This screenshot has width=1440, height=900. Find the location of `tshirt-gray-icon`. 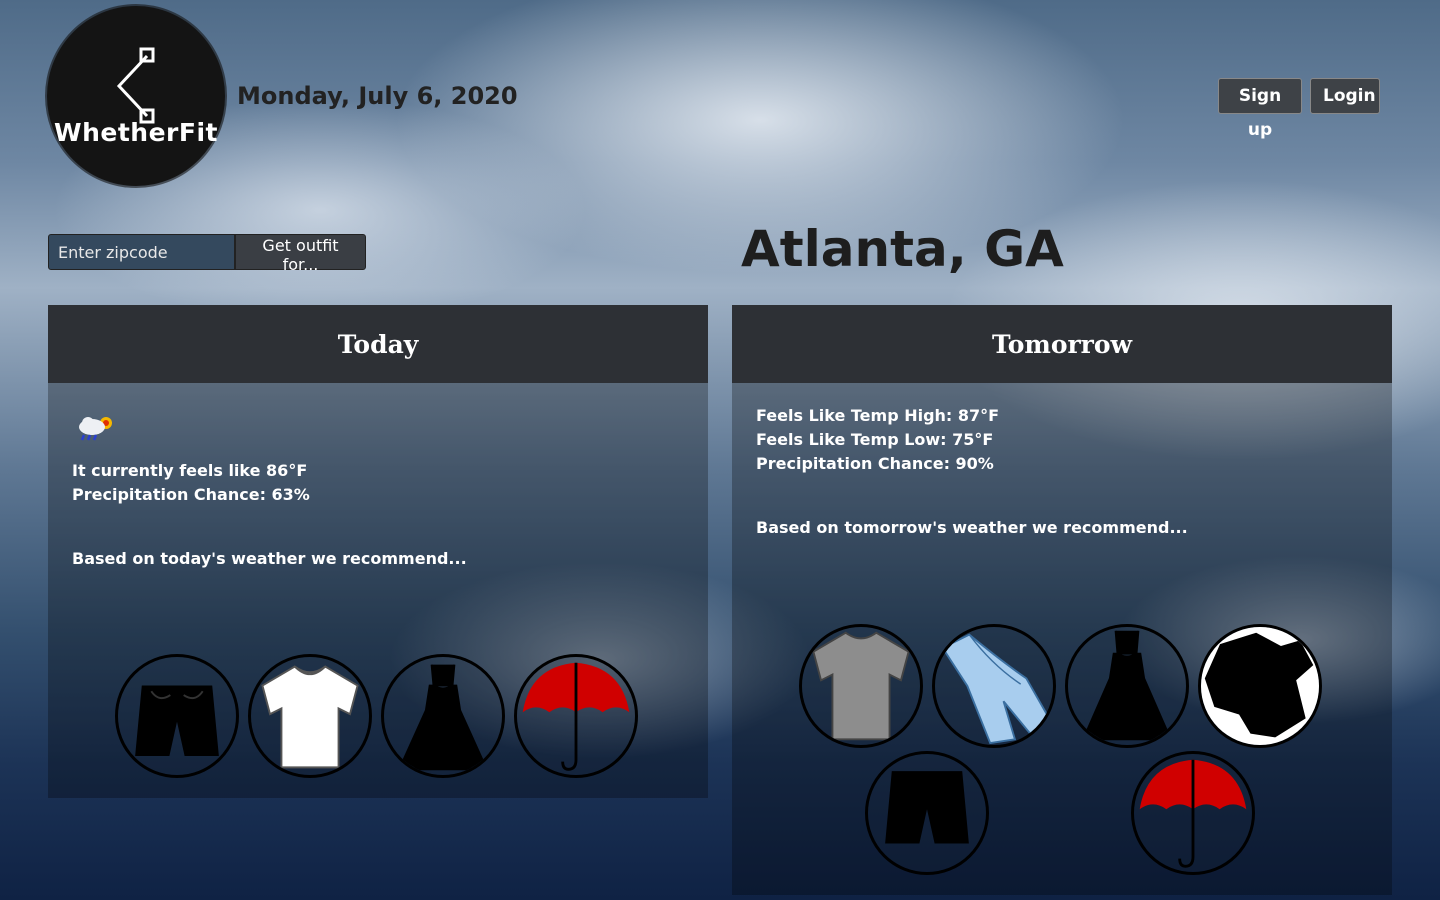

tshirt-gray-icon is located at coordinates (861, 686).